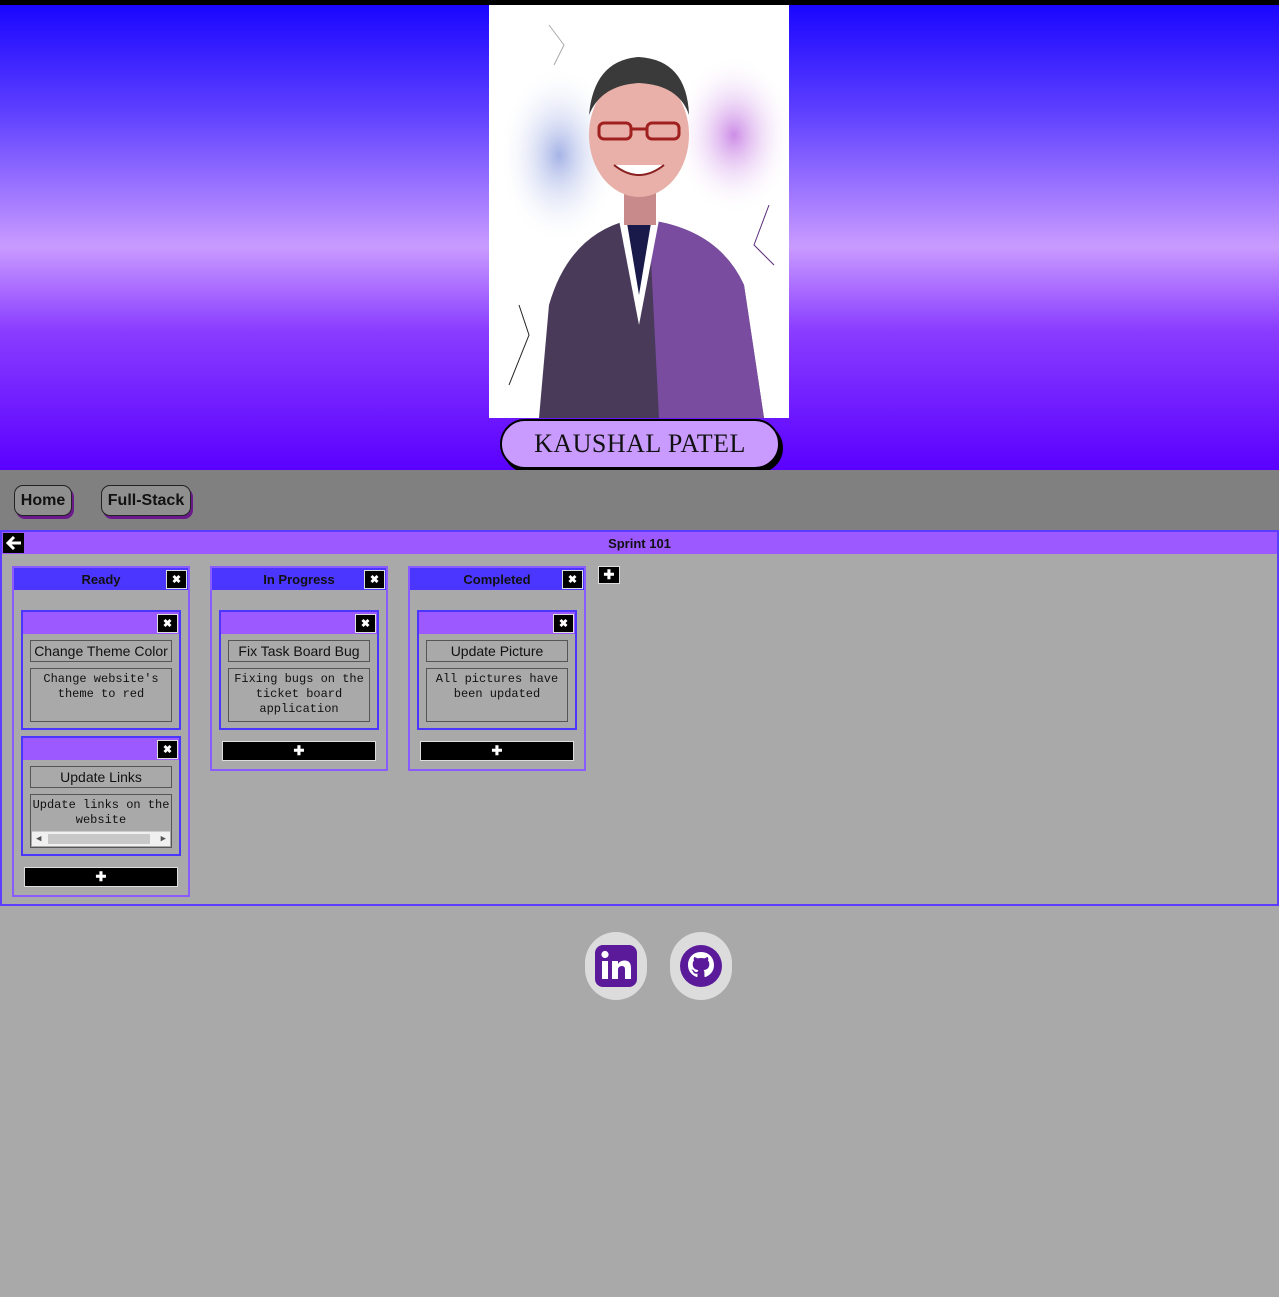  I want to click on column-header: In Progress ✖, so click(299, 579).